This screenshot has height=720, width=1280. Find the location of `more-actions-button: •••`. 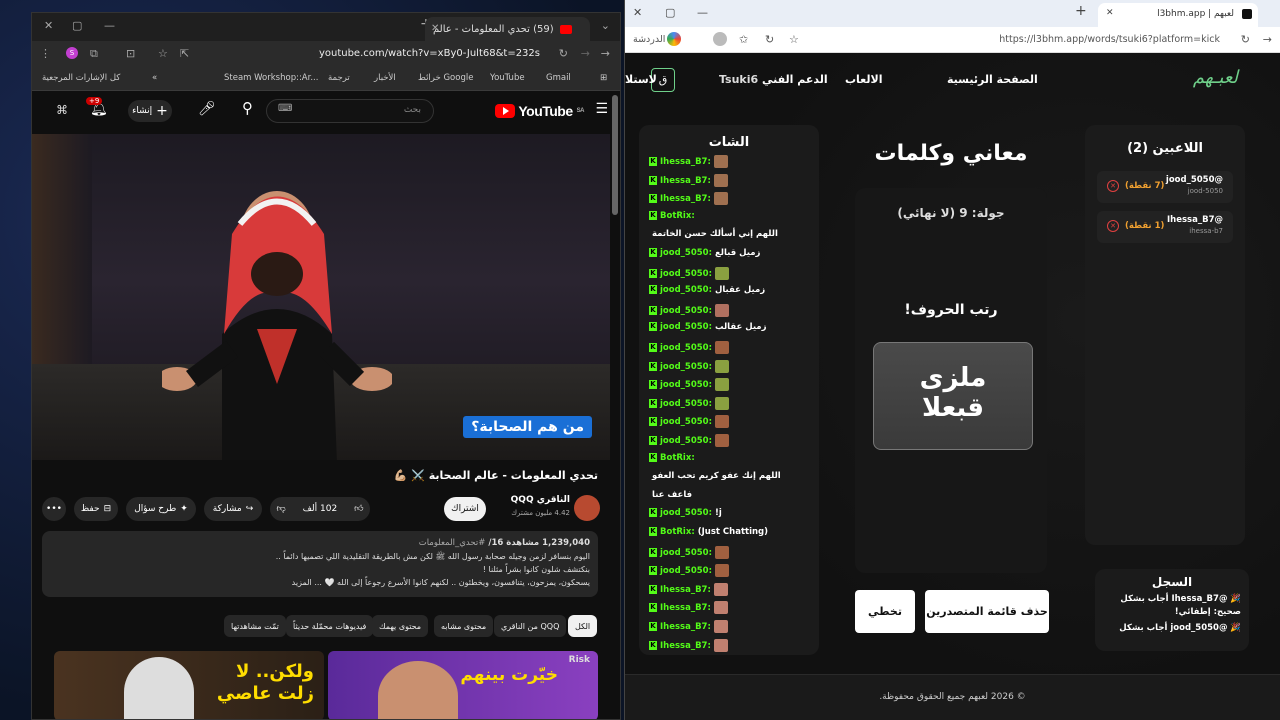

more-actions-button: ••• is located at coordinates (54, 509).